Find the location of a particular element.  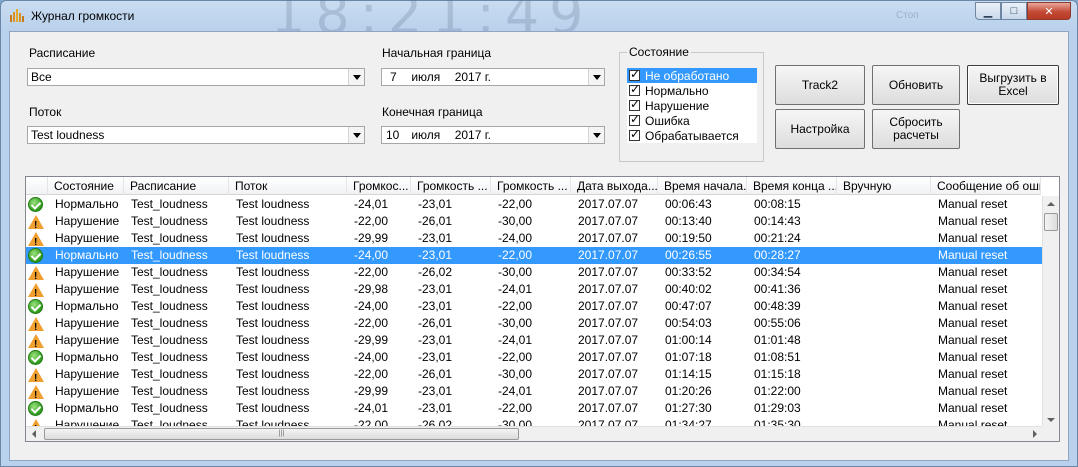

minimize-icon: ▁ is located at coordinates (988, 11).